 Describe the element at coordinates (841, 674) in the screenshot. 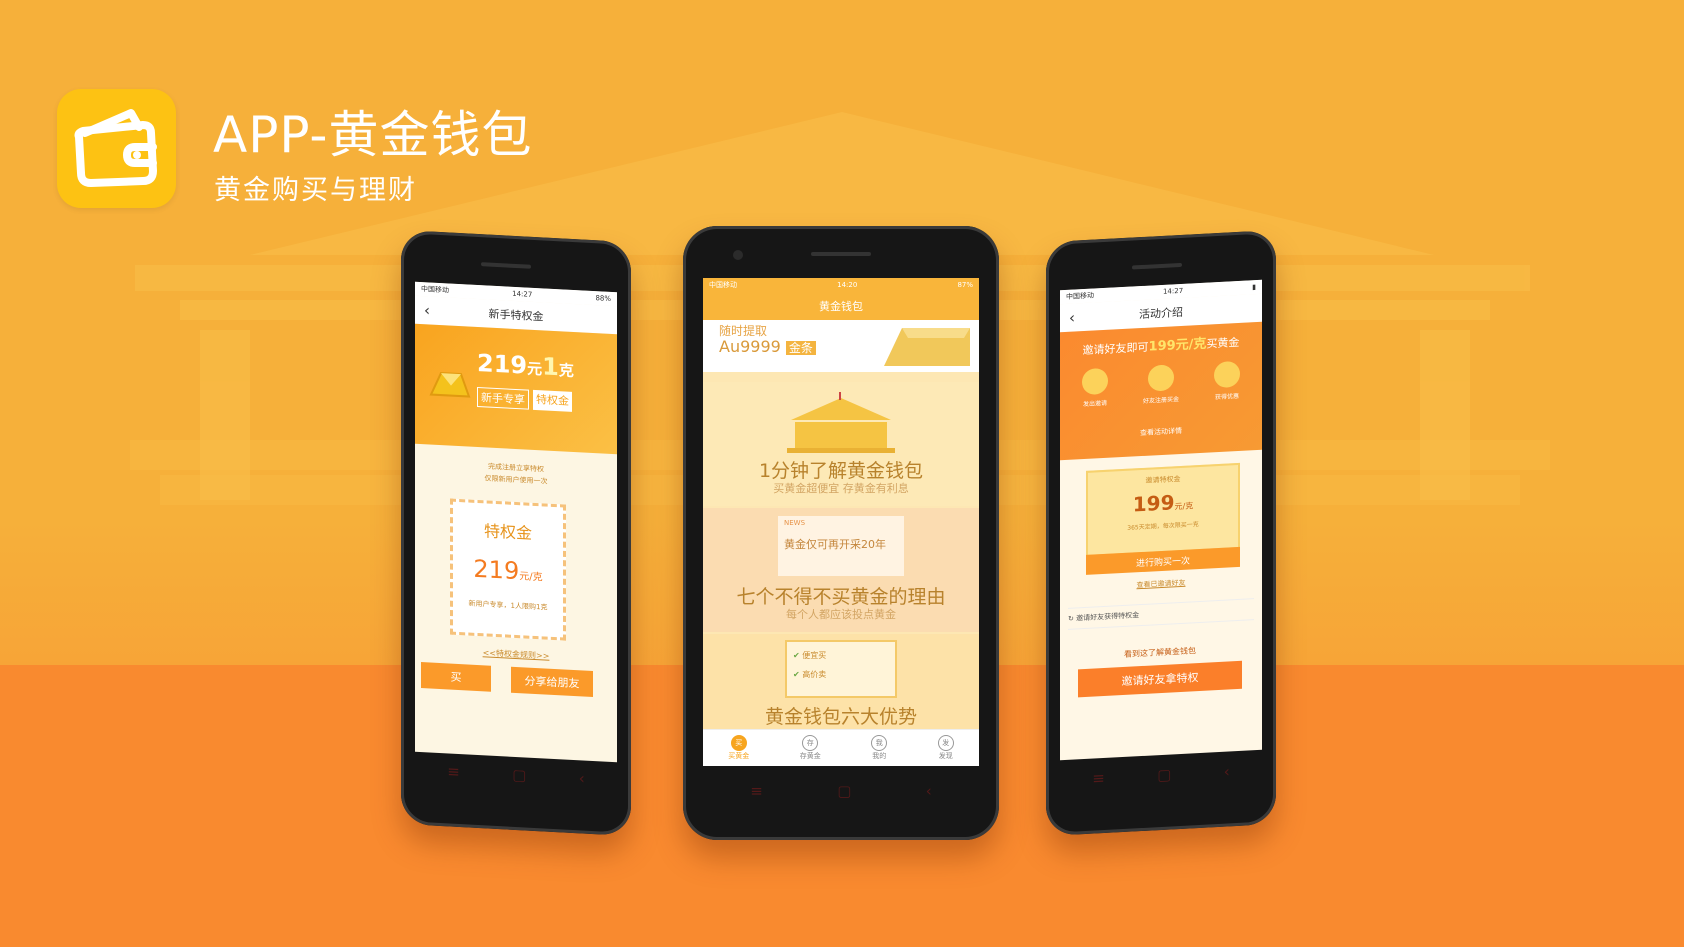

I see `check-item-2: ✔ 高价卖` at that location.